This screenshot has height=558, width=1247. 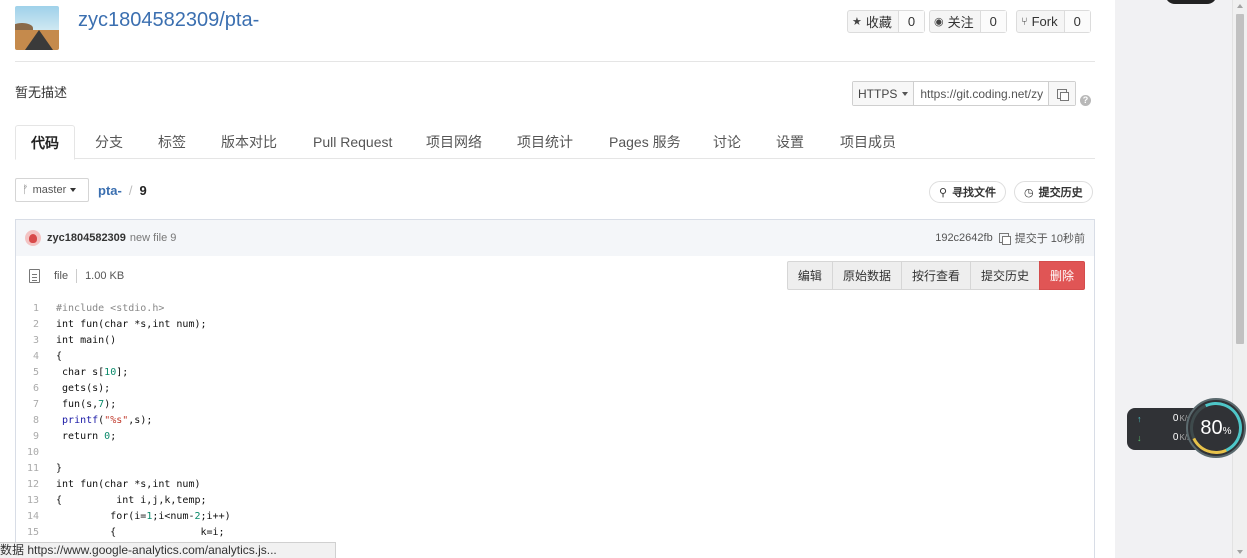 What do you see at coordinates (86, 238) in the screenshot?
I see `committer-name: zyc1804582309` at bounding box center [86, 238].